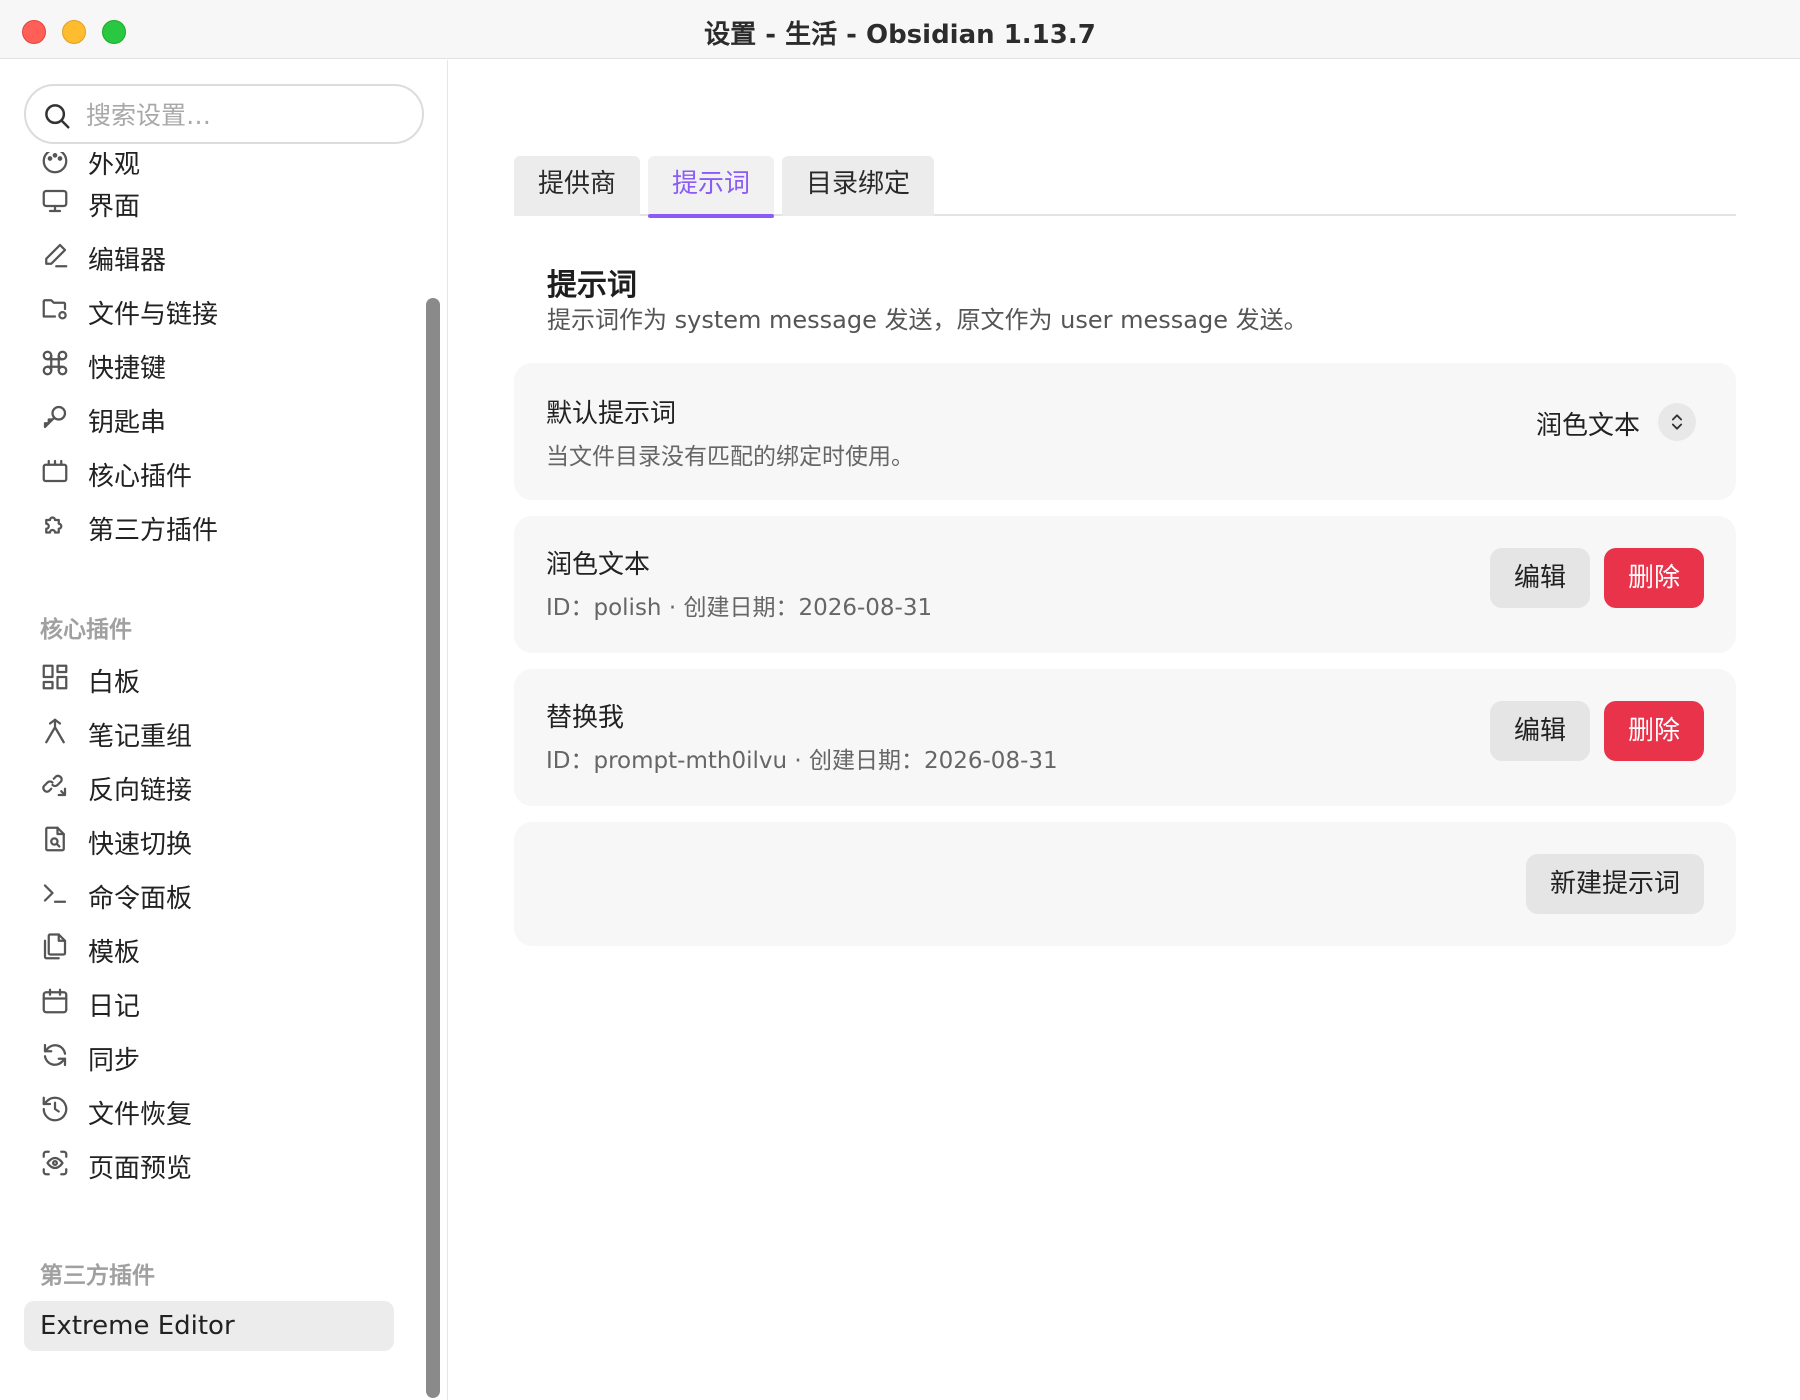 This screenshot has height=1400, width=1800. I want to click on sidebar-item-core-plugins: 核心插件, so click(209, 471).